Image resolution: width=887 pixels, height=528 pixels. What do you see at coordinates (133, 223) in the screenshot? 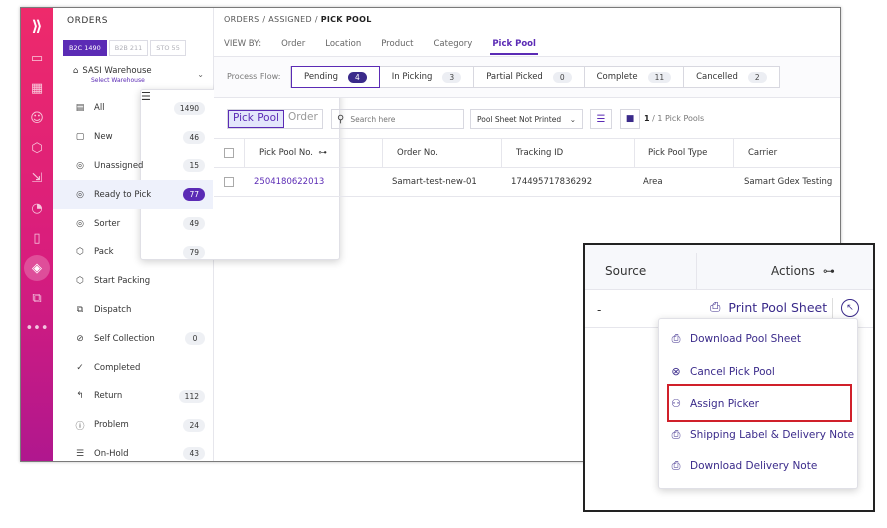
I see `sidebar-item-sorter: ◎ Sorter 49` at bounding box center [133, 223].